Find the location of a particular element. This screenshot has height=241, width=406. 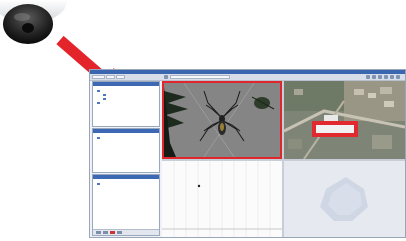

placeholder-logo is located at coordinates (344, 199).